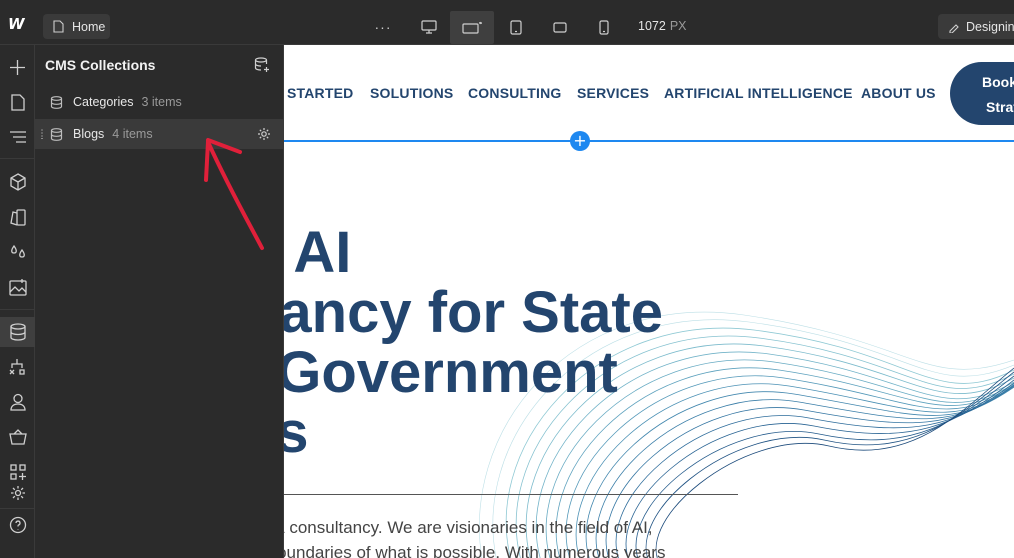 The image size is (1014, 558). Describe the element at coordinates (264, 134) in the screenshot. I see `collection-settings-gear-icon` at that location.